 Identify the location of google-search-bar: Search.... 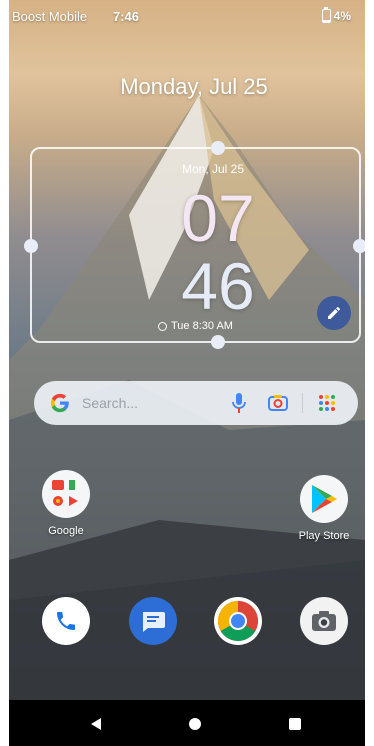
(196, 403).